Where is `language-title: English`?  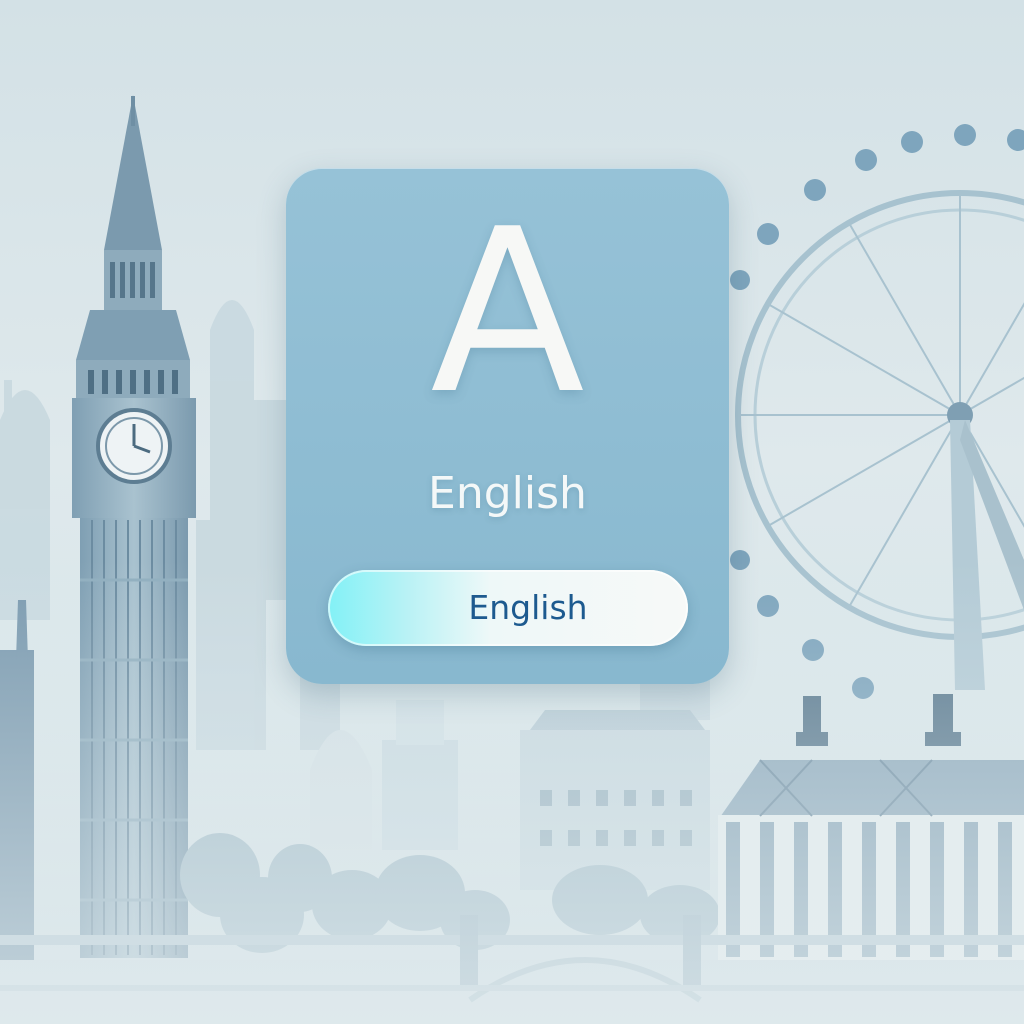 language-title: English is located at coordinates (507, 493).